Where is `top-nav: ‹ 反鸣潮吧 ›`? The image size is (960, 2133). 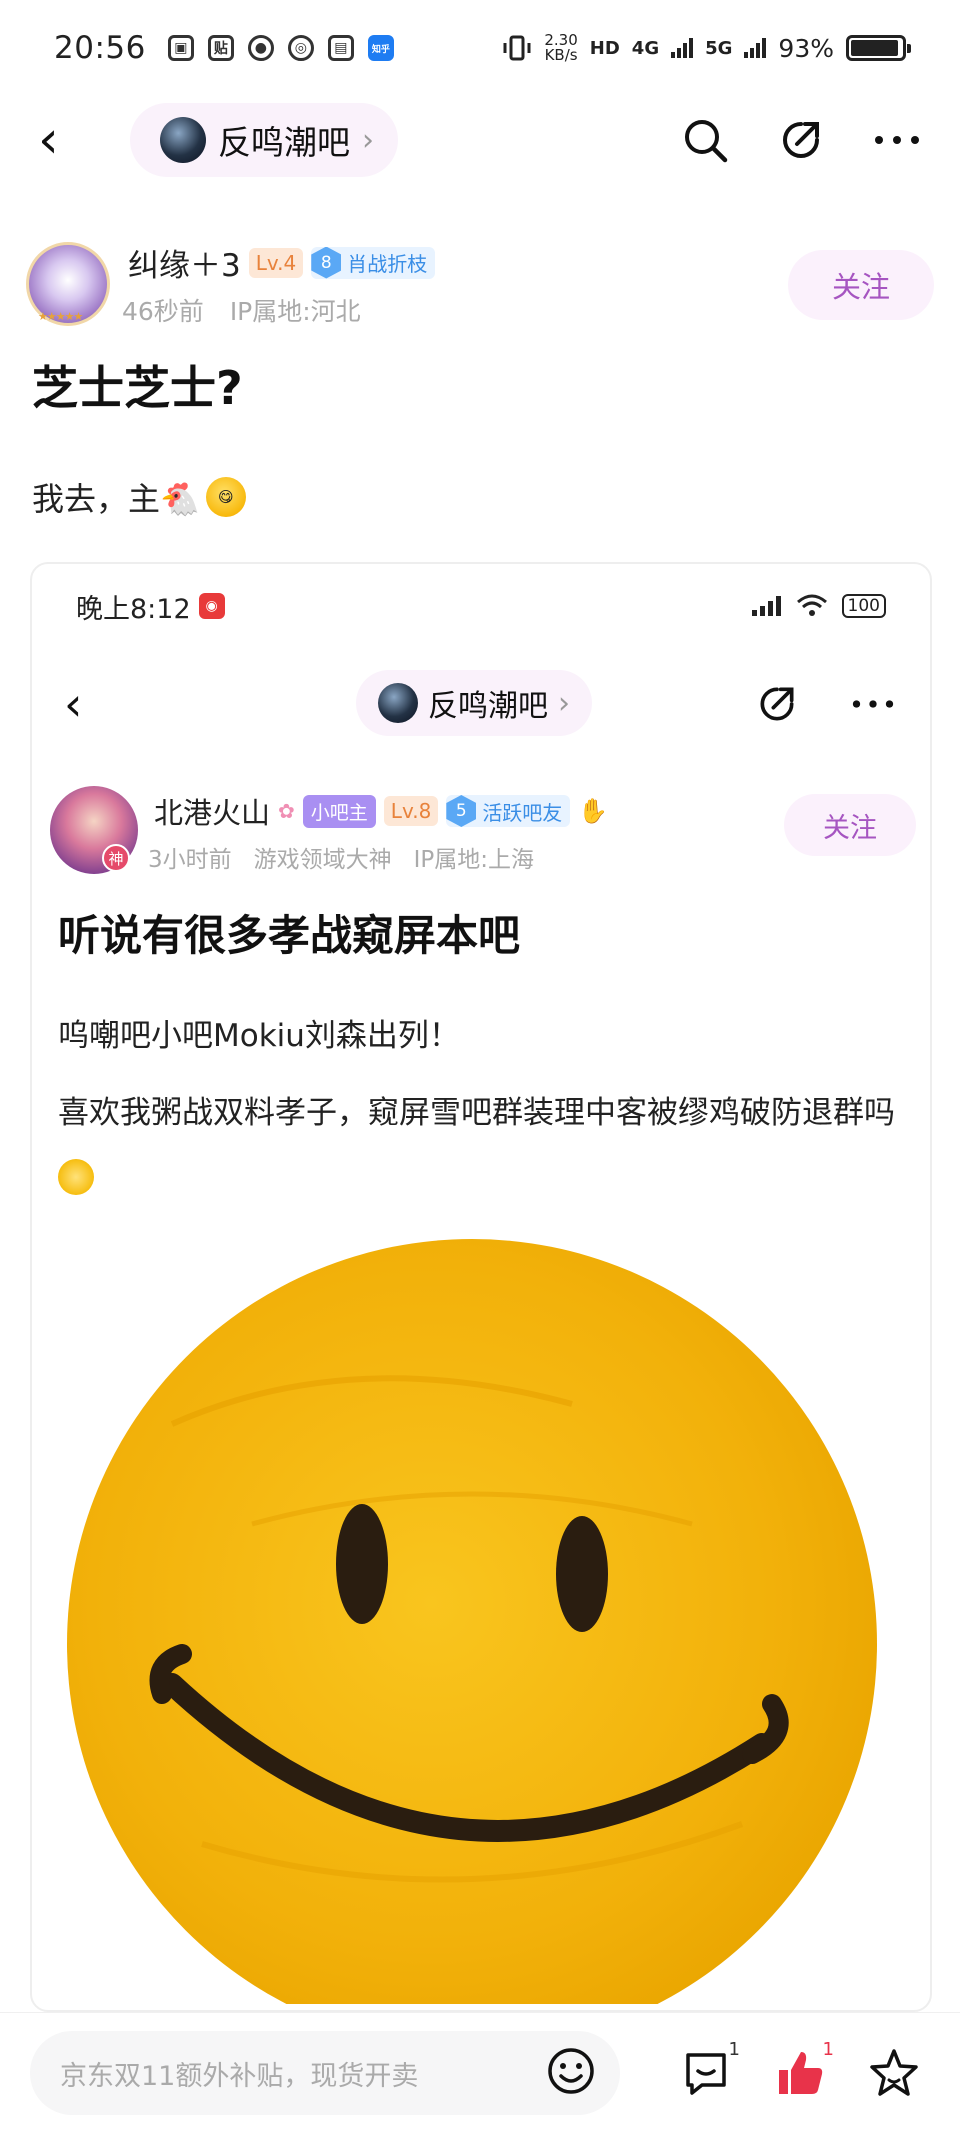 top-nav: ‹ 反鸣潮吧 › is located at coordinates (480, 140).